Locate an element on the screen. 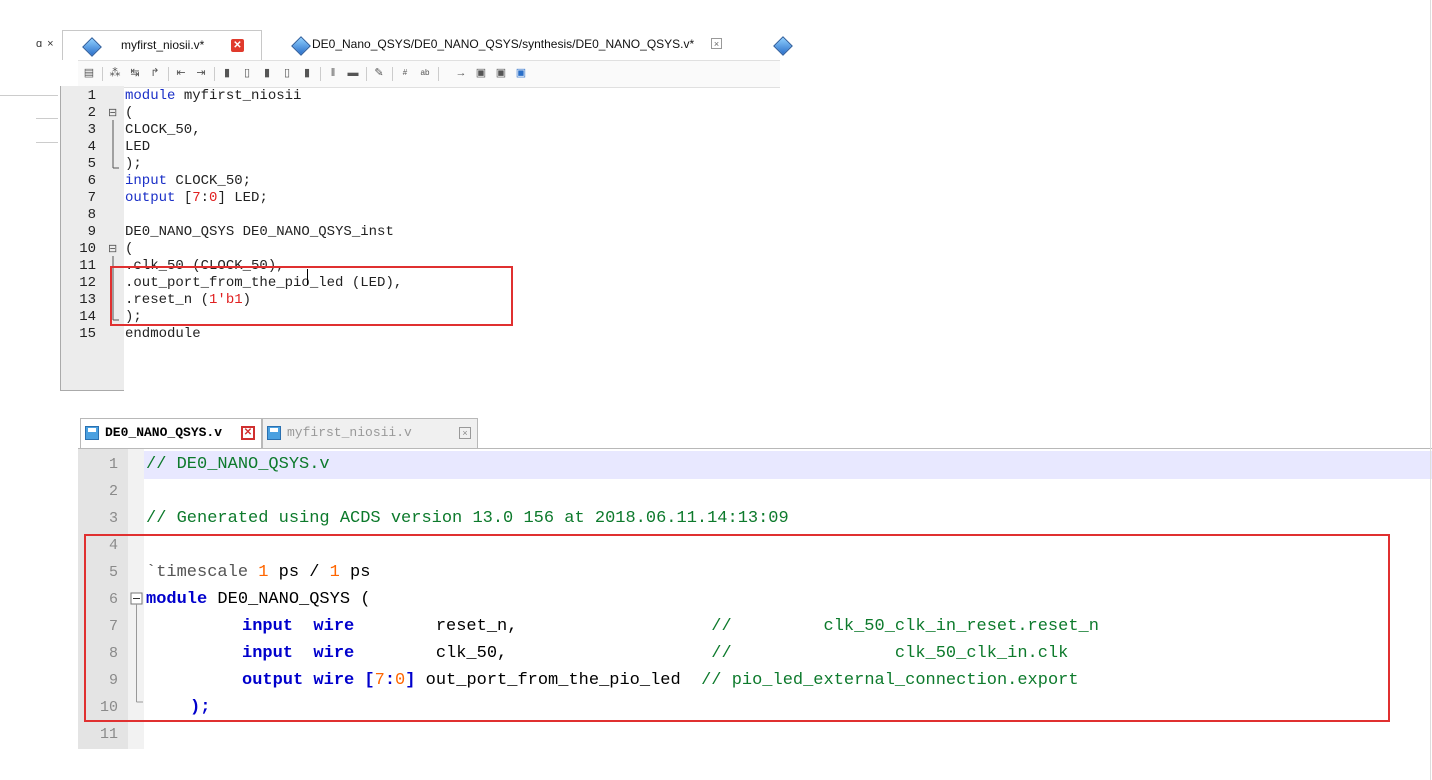 This screenshot has width=1432, height=780. tab-myfirst-niosii: myfirst_niosii.v* ✕ is located at coordinates (162, 45).